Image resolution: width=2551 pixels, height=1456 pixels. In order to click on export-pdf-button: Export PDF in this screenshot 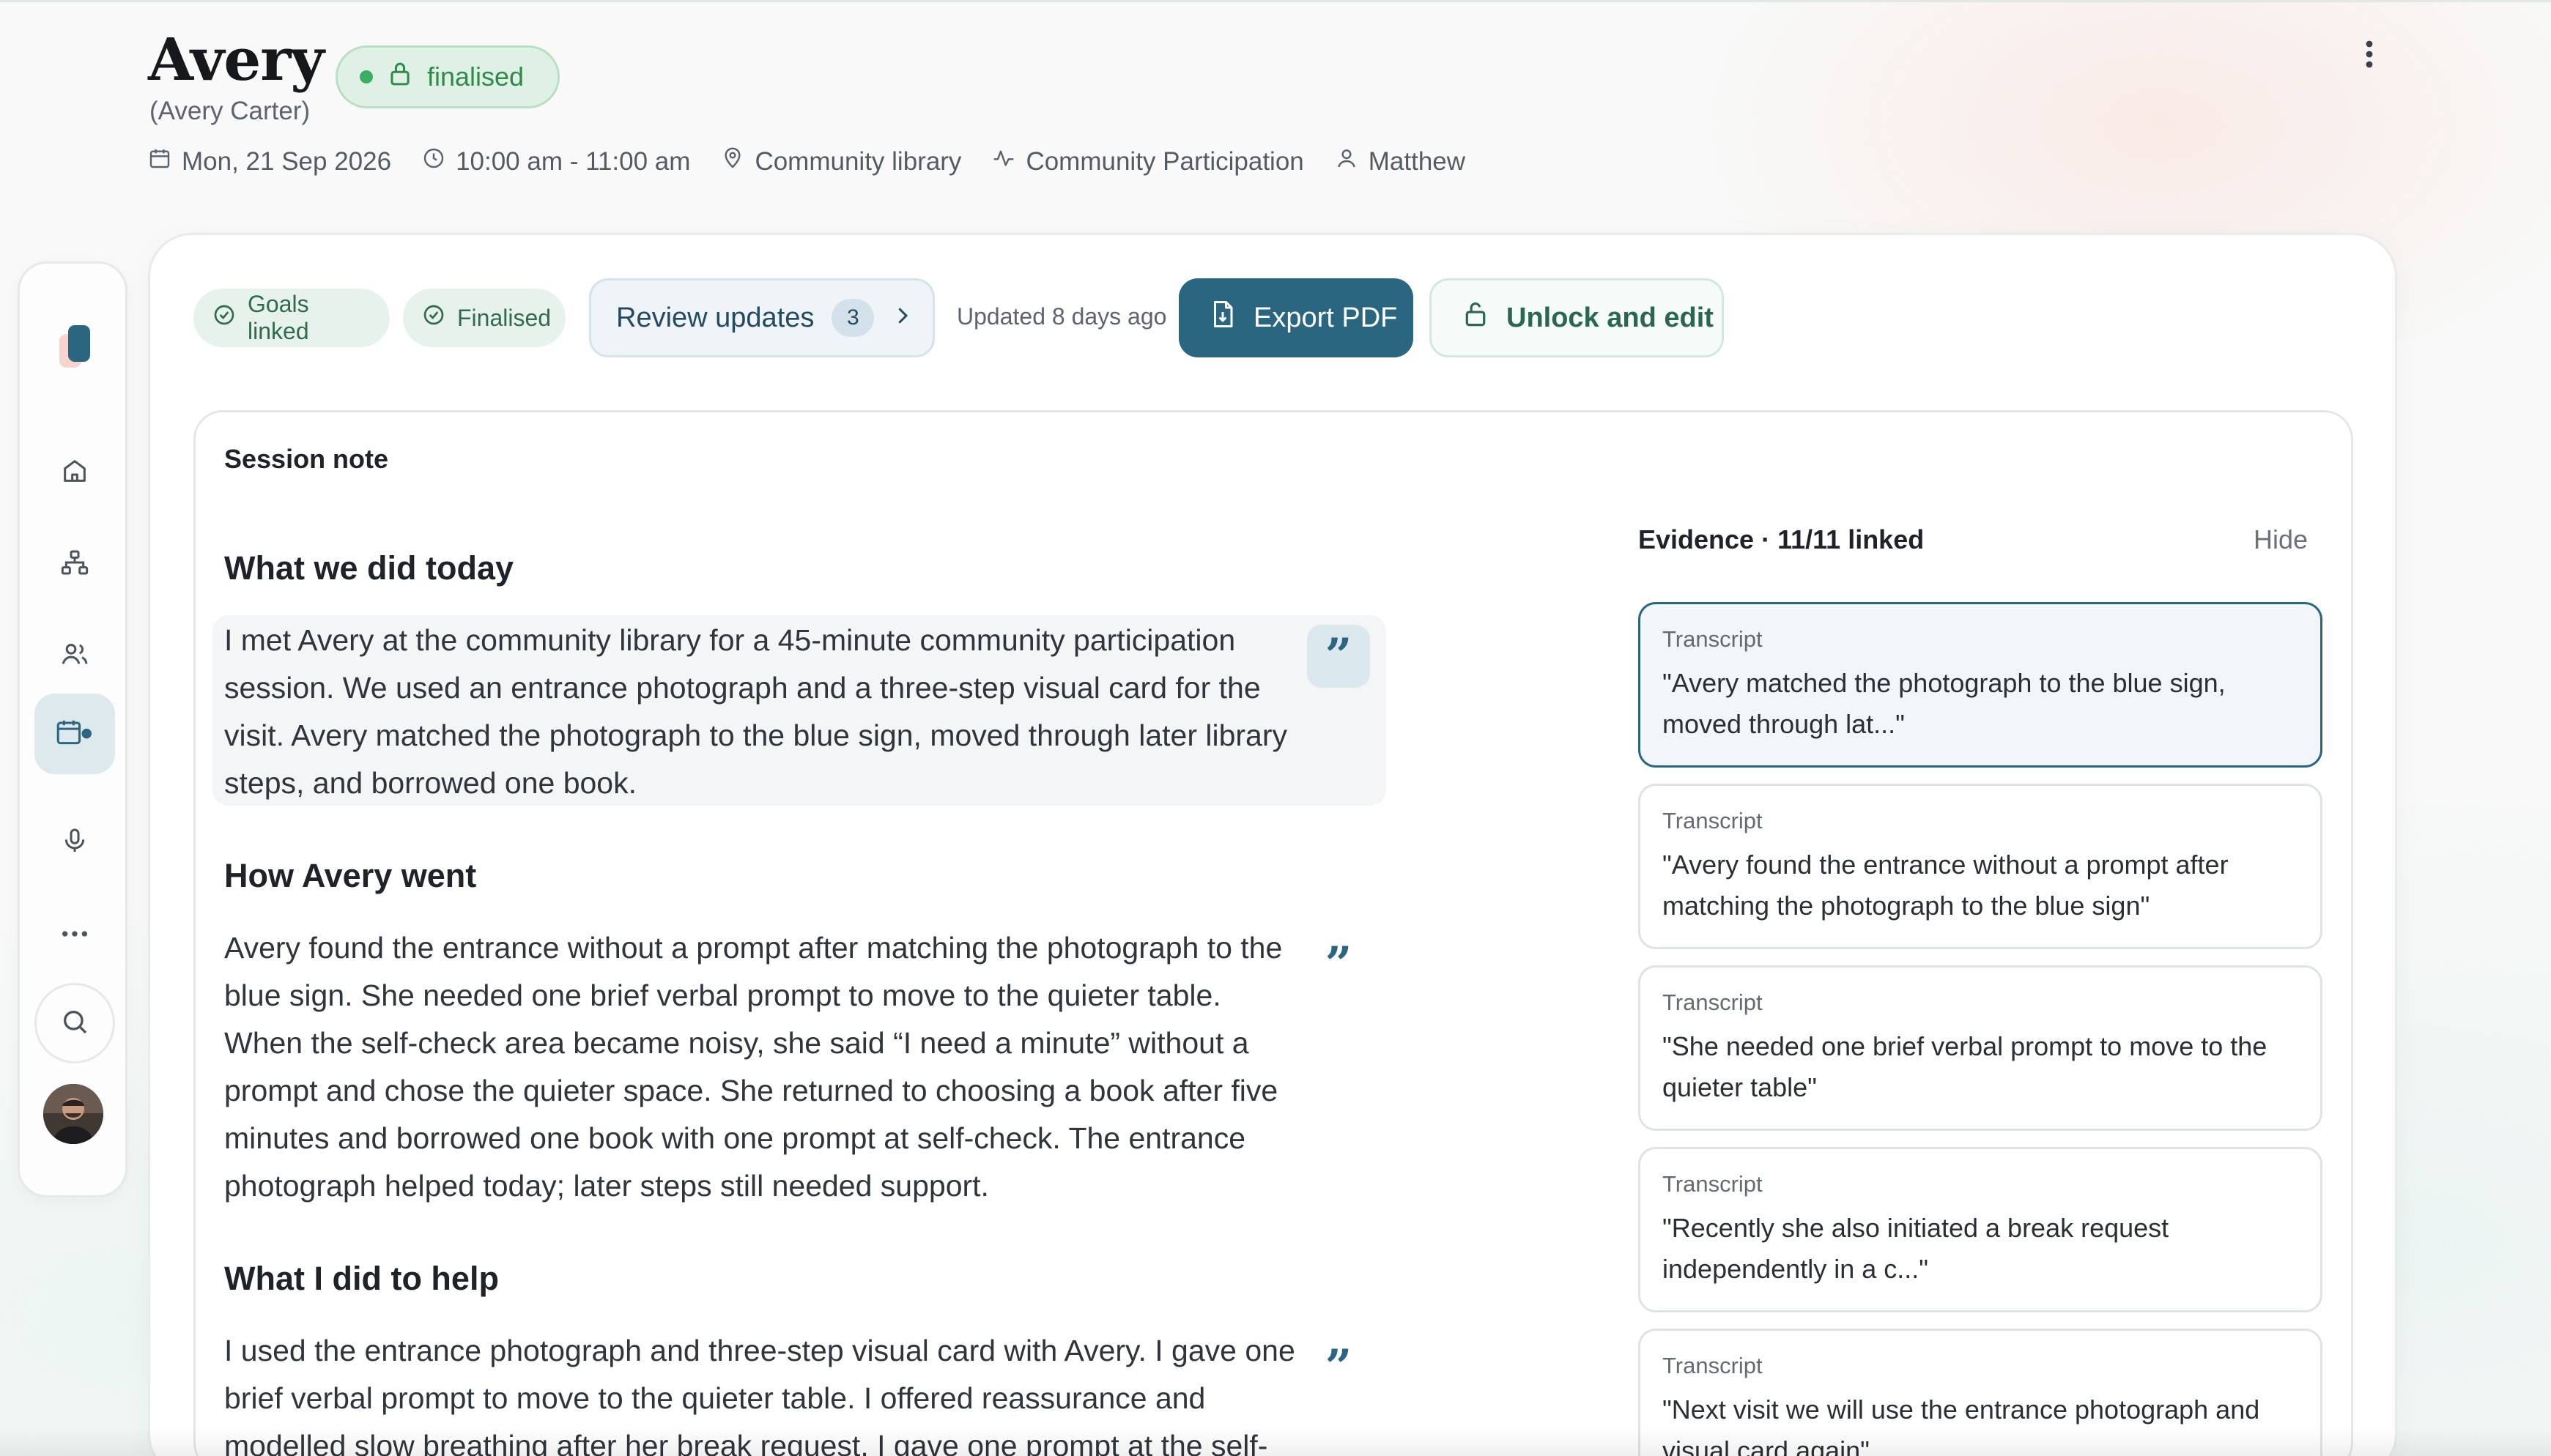, I will do `click(1296, 318)`.